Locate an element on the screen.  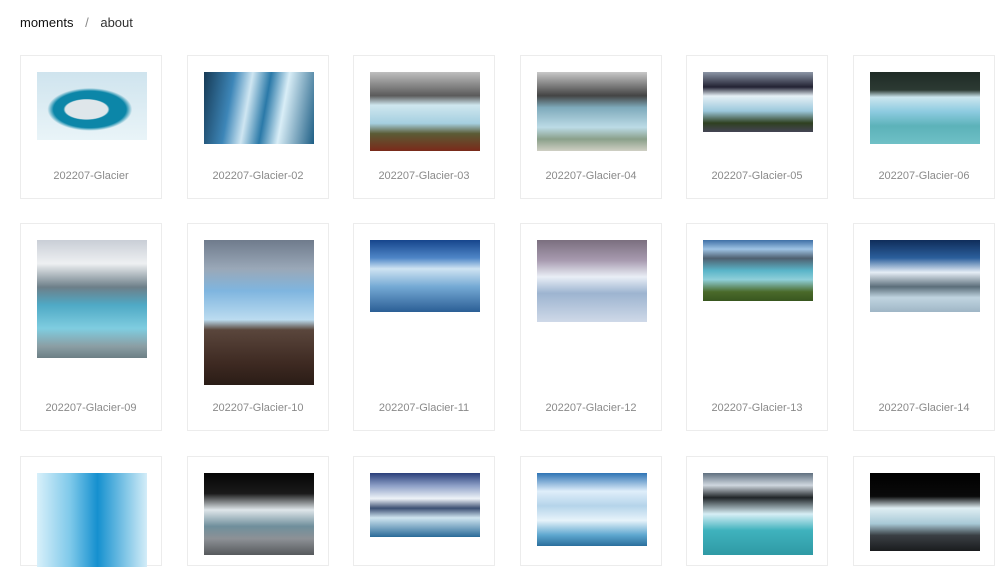
breadcrumb-current: about is located at coordinates (116, 22).